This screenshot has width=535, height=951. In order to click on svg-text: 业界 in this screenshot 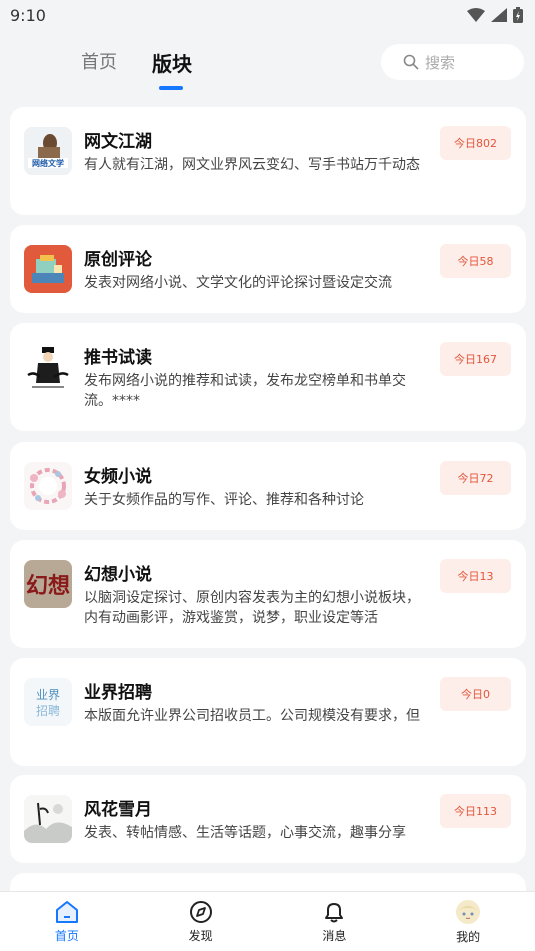, I will do `click(48, 695)`.